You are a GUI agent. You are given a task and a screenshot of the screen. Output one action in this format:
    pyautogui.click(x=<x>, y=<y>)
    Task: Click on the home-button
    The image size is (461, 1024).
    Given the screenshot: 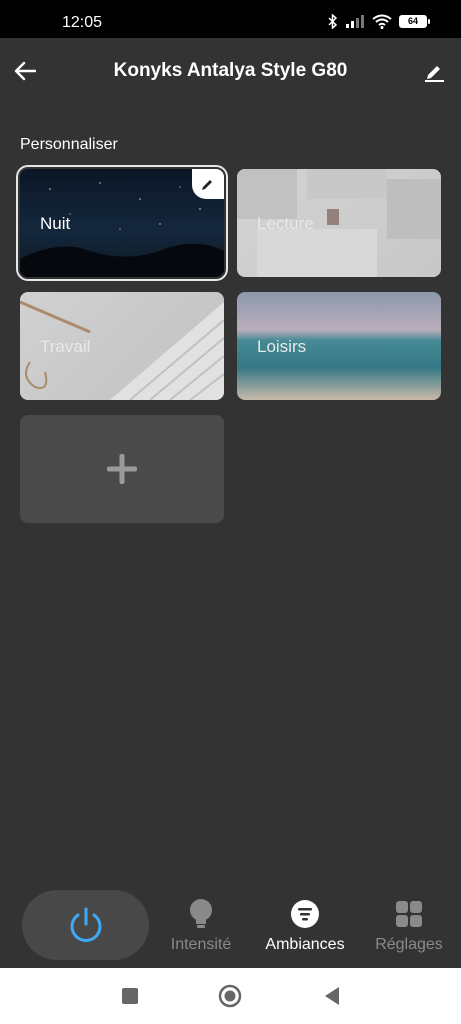 What is the action you would take?
    pyautogui.click(x=230, y=996)
    